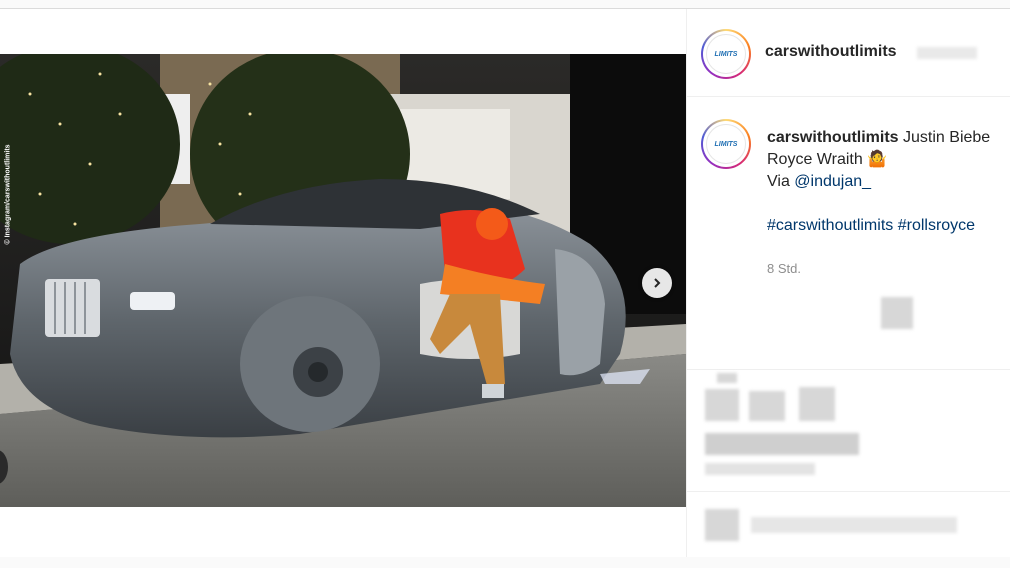 The height and width of the screenshot is (568, 1010). Describe the element at coordinates (784, 268) in the screenshot. I see `post-time: 8 Std.` at that location.